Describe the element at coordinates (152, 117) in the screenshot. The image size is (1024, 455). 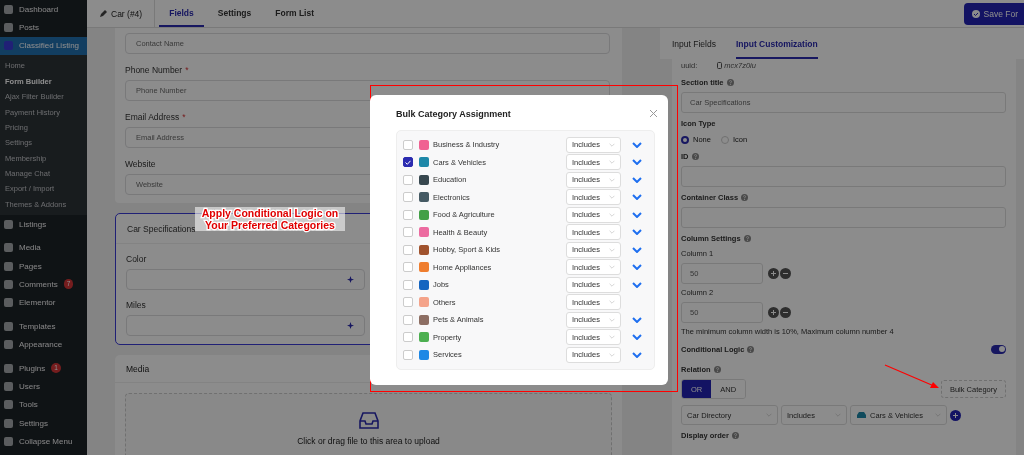
I see `field-label: Email Address` at that location.